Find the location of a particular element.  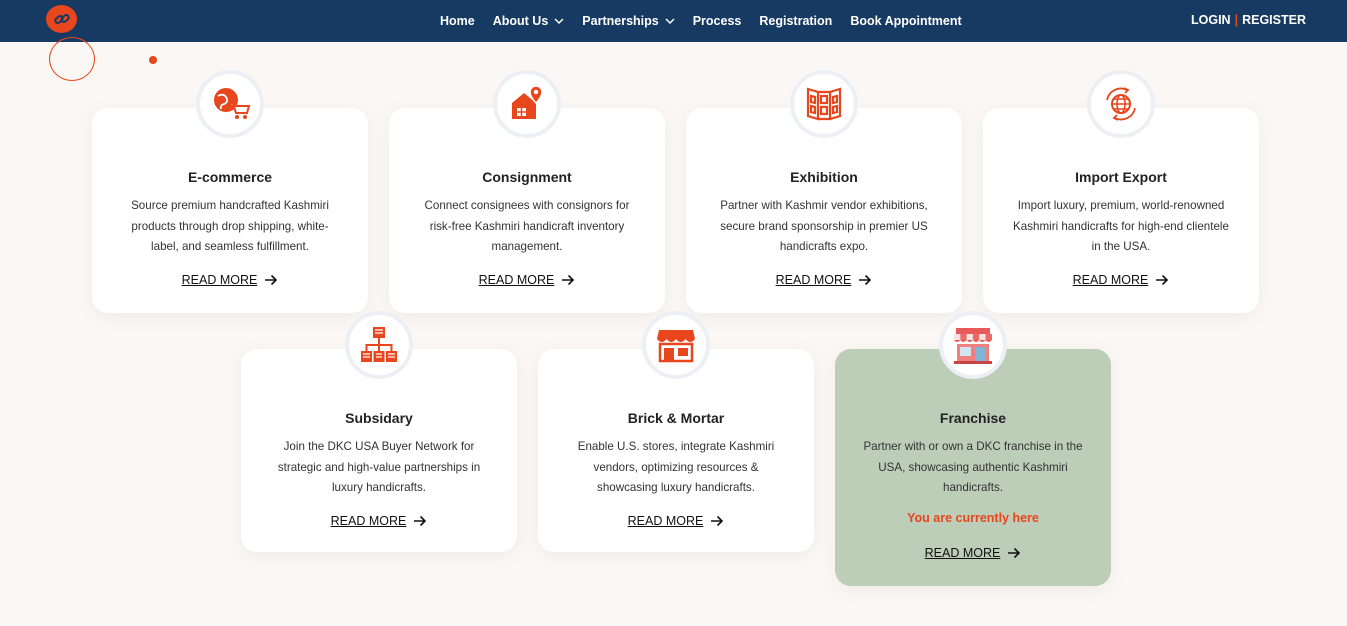

org-chart-icon is located at coordinates (379, 345).